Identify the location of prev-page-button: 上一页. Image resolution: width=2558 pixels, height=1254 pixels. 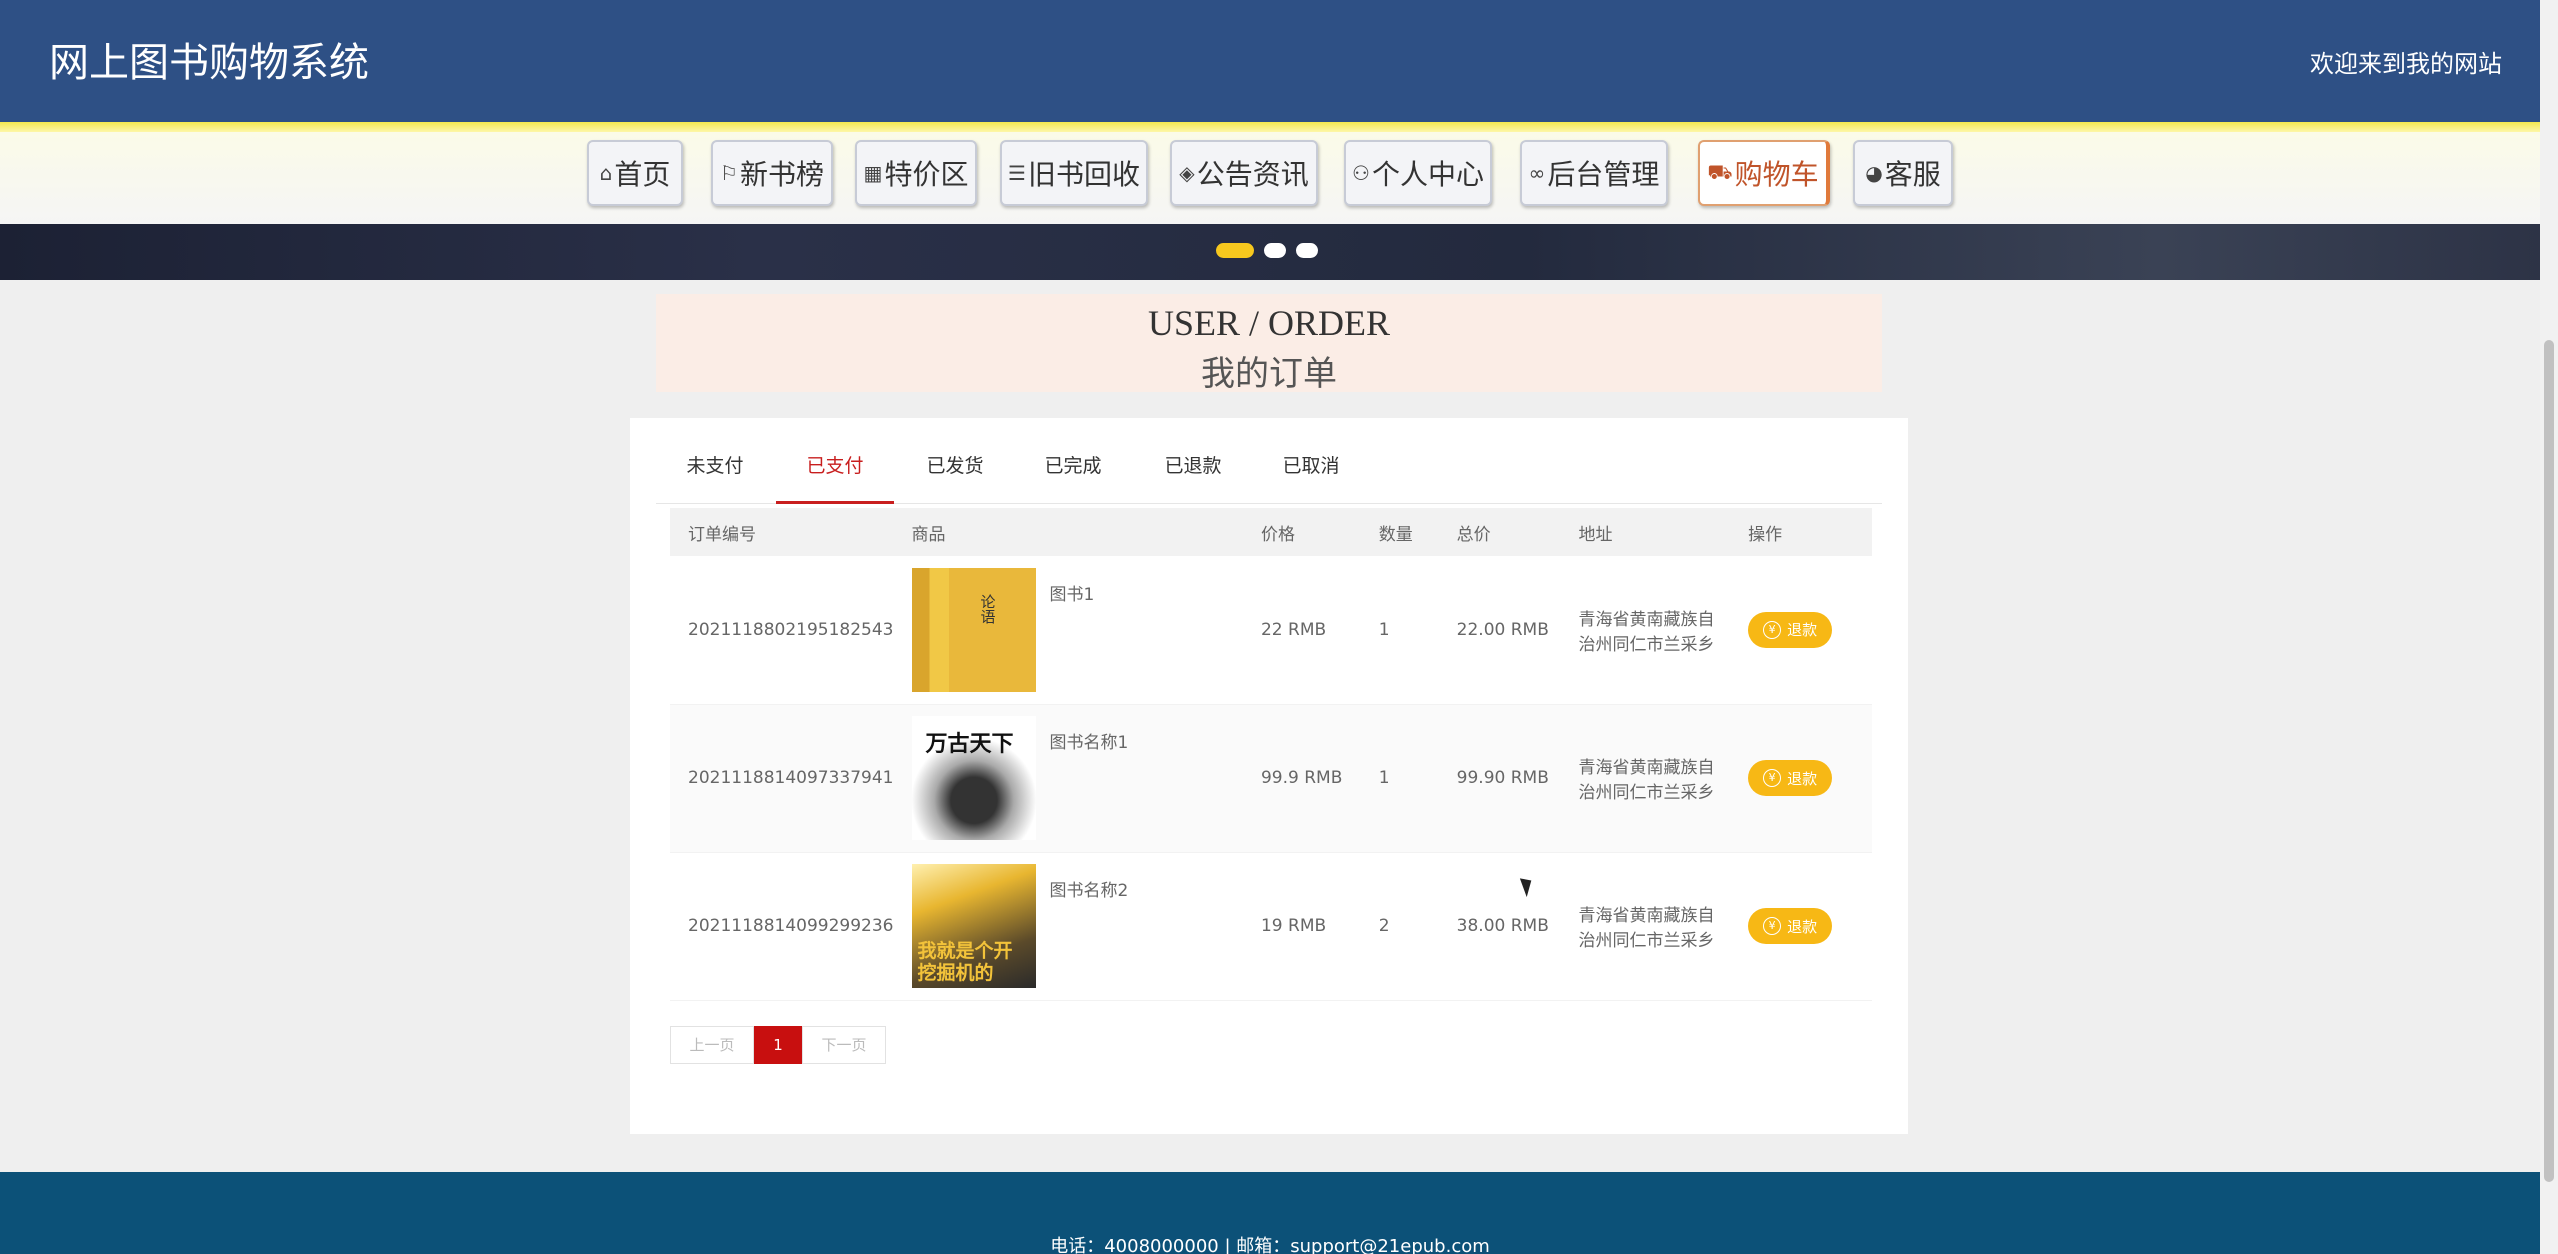
(712, 1045).